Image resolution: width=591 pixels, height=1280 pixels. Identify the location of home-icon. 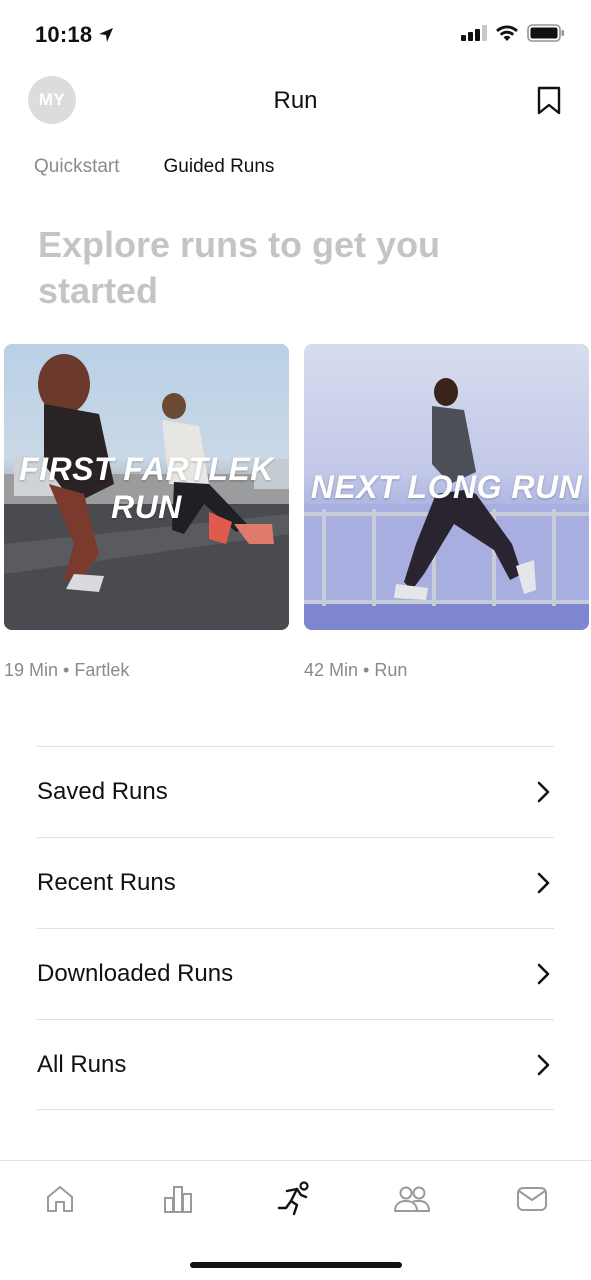
(60, 1199).